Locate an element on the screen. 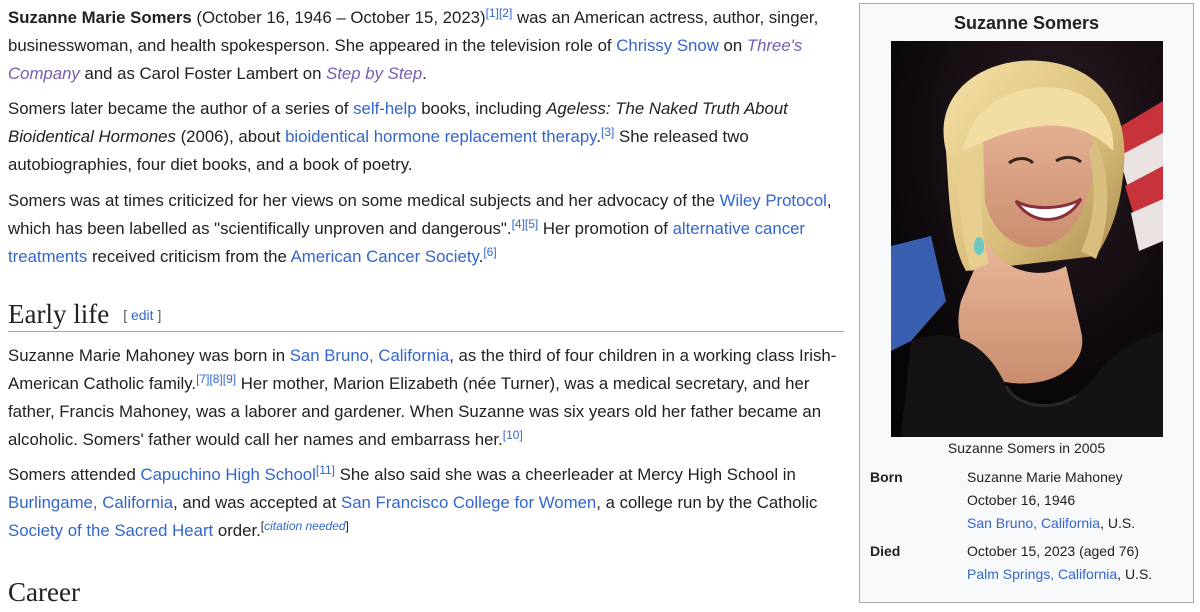 This screenshot has width=1200, height=612. ref-1: [1] is located at coordinates (492, 13).